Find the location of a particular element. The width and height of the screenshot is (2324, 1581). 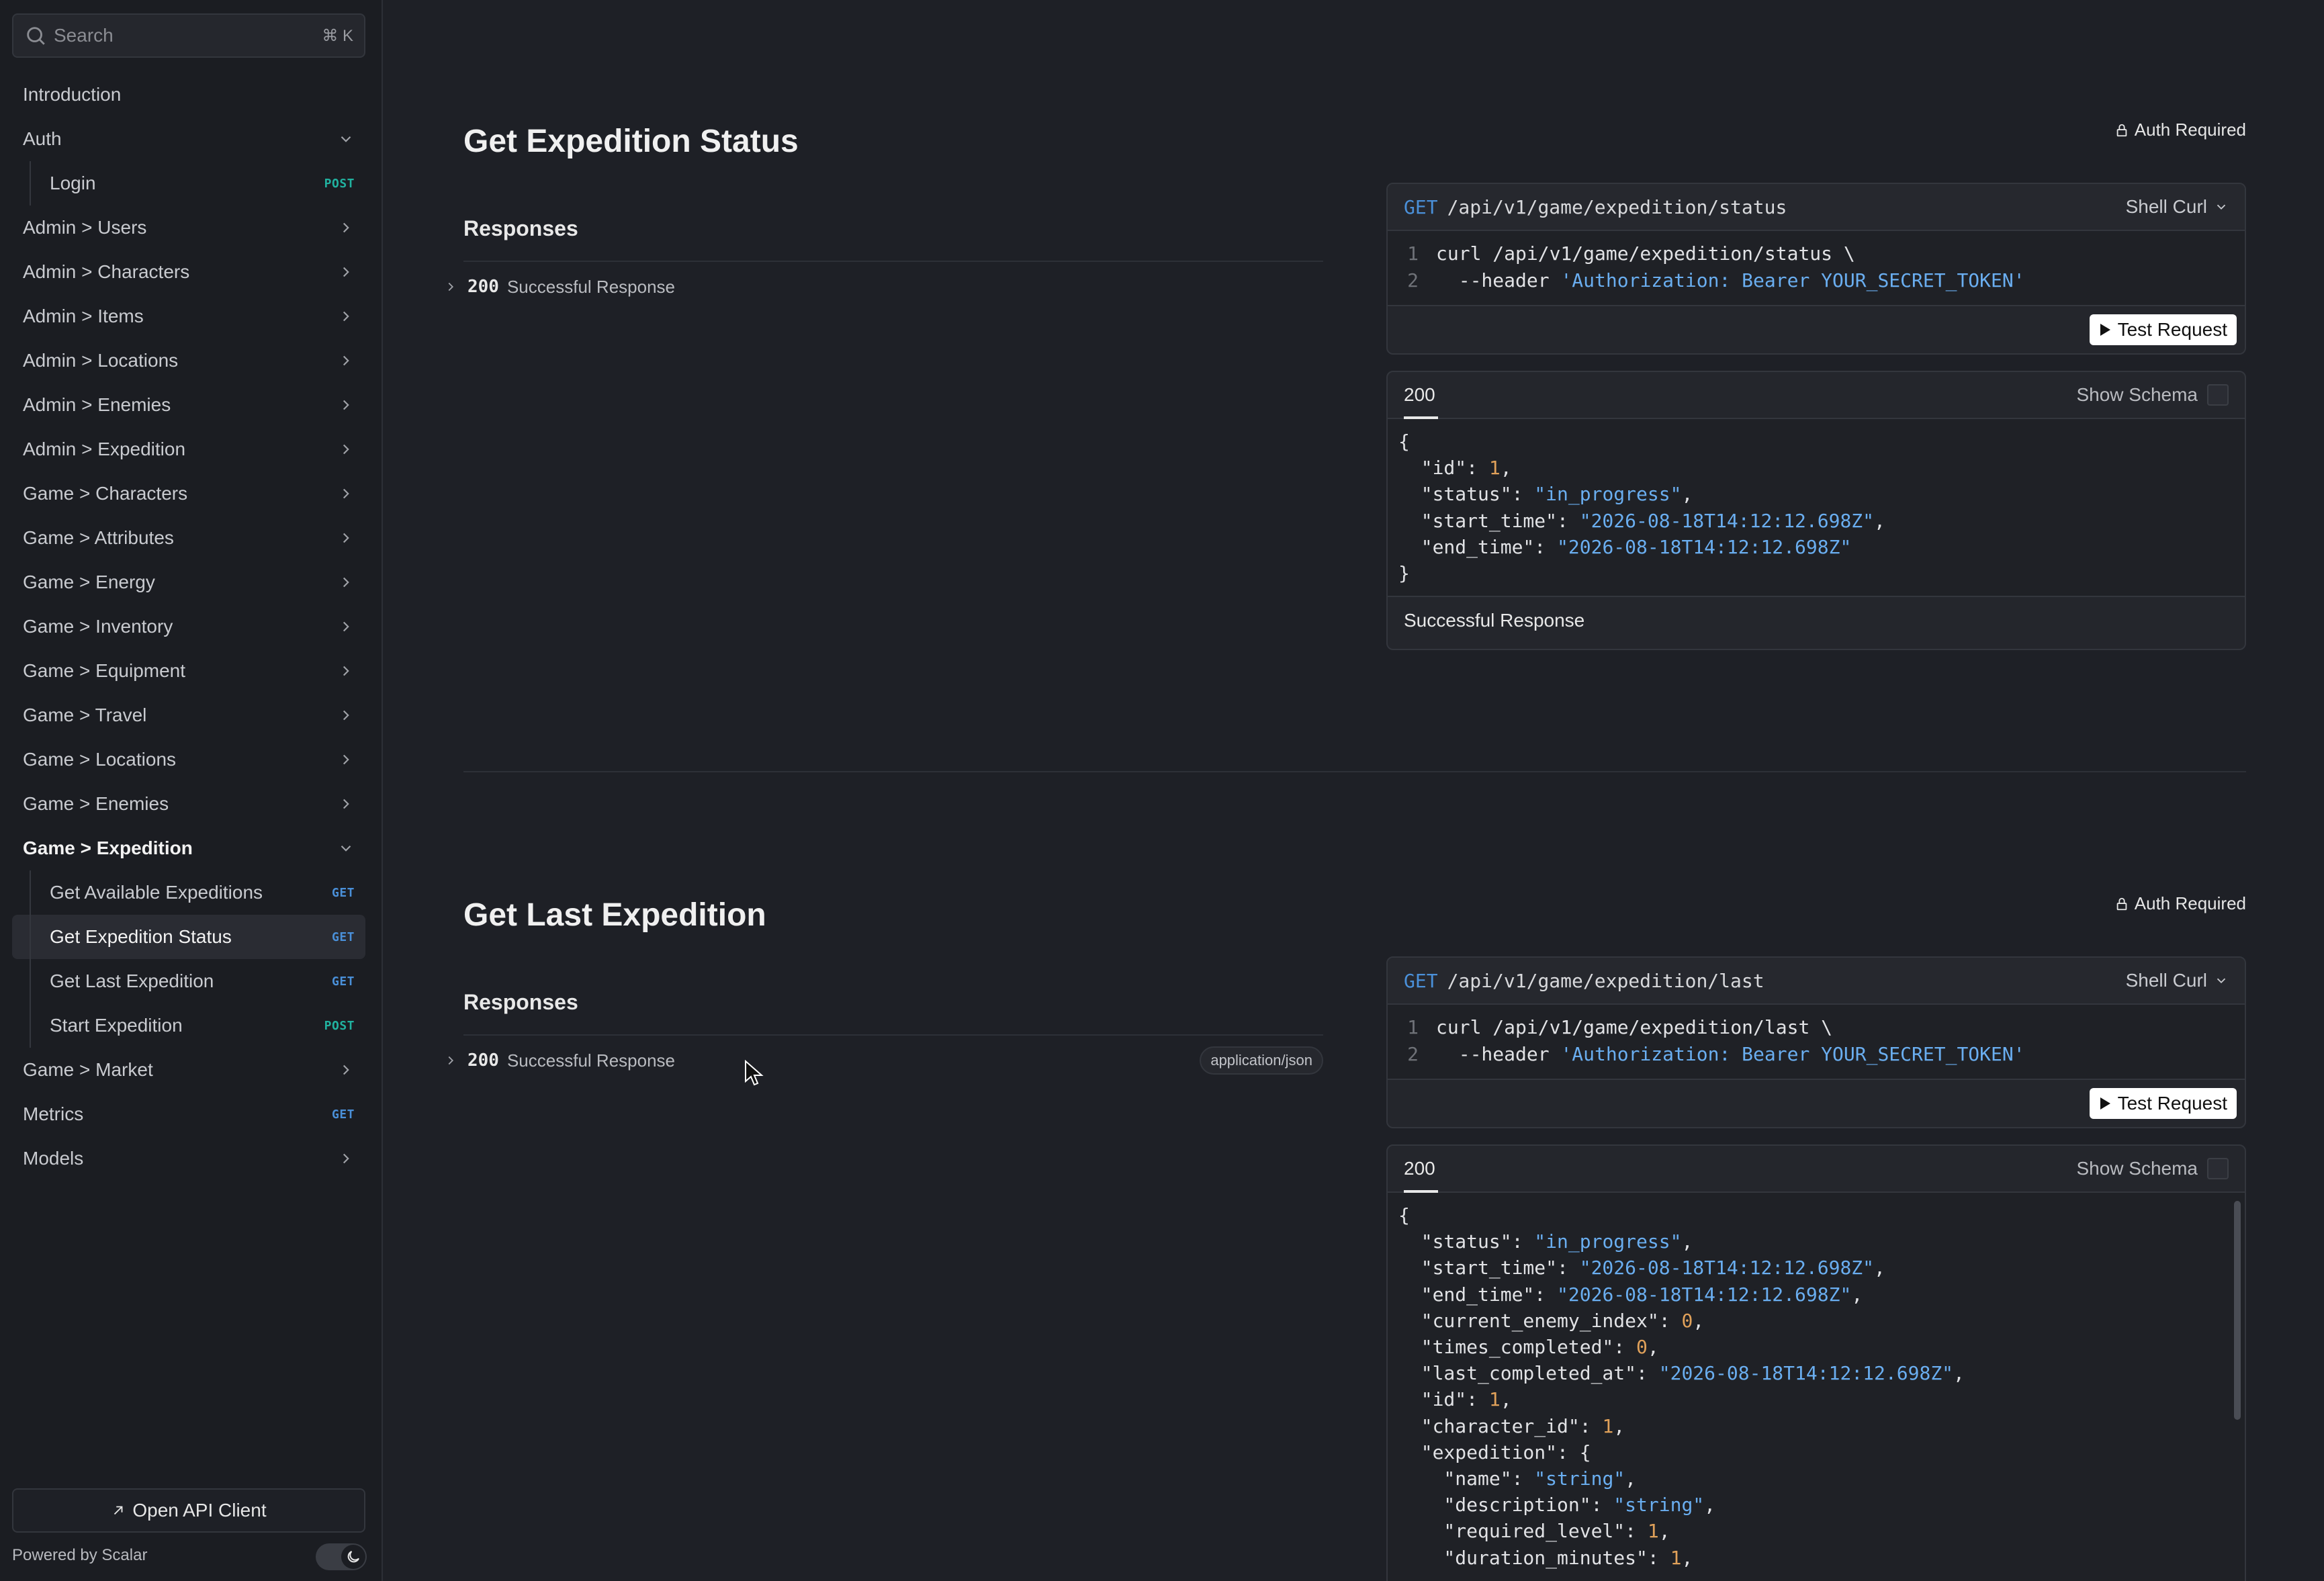

sidebar-item-label: Game > Equipment is located at coordinates (104, 671).